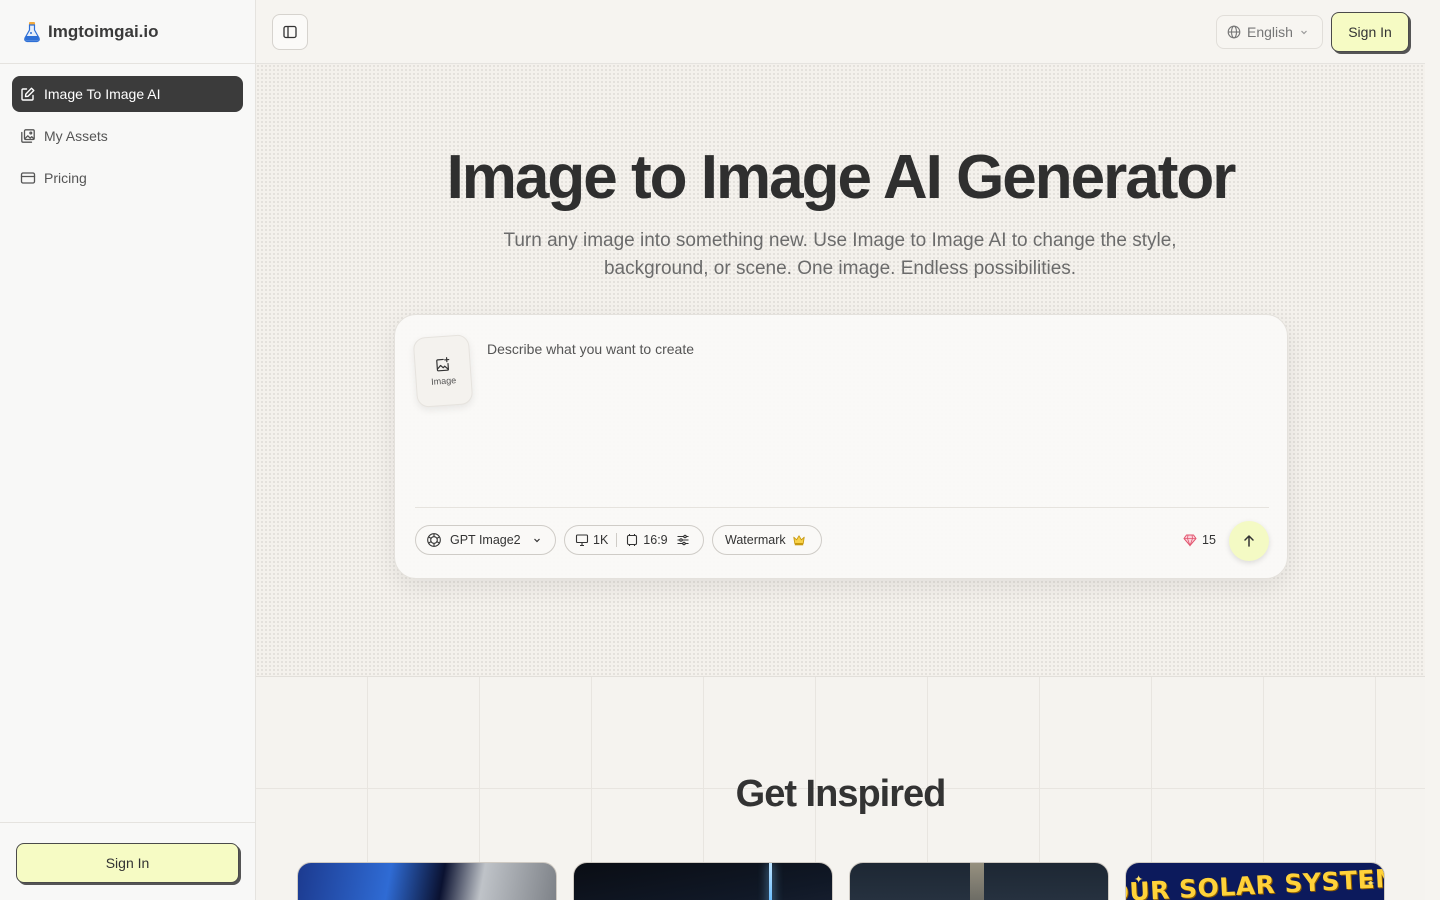  I want to click on model-label: GPT Image2, so click(485, 540).